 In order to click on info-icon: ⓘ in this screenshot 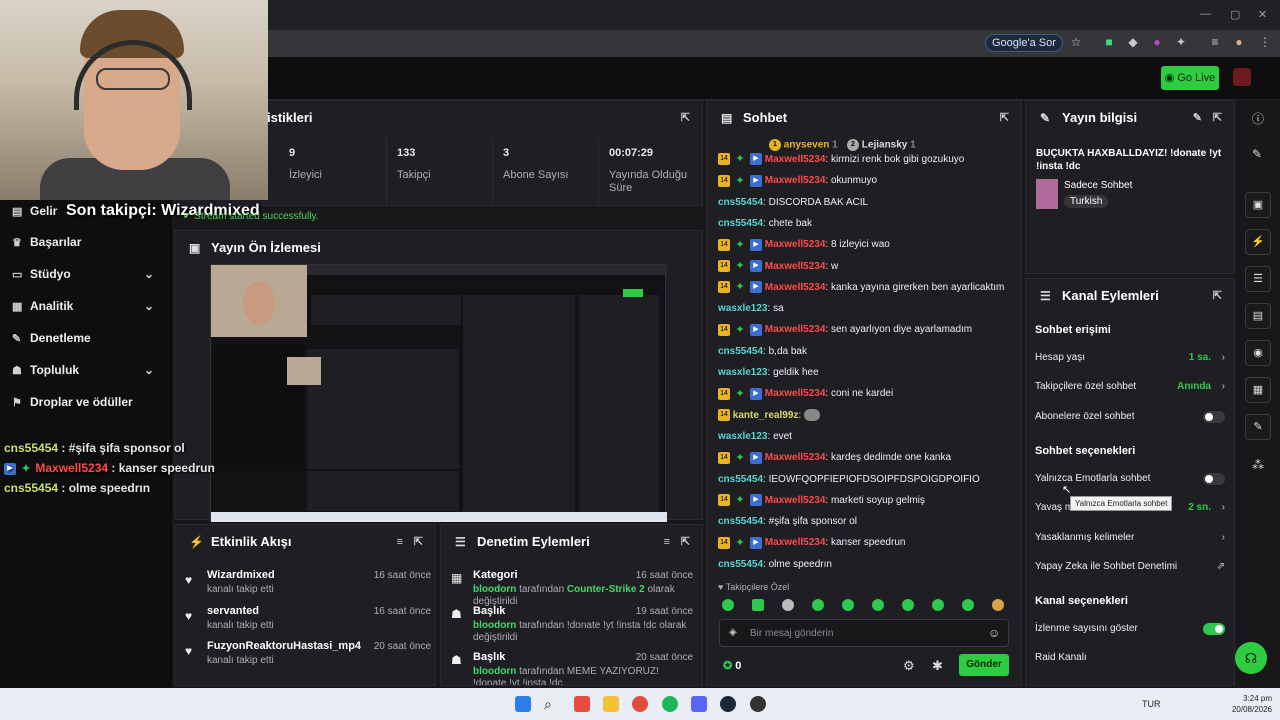, I will do `click(1258, 118)`.